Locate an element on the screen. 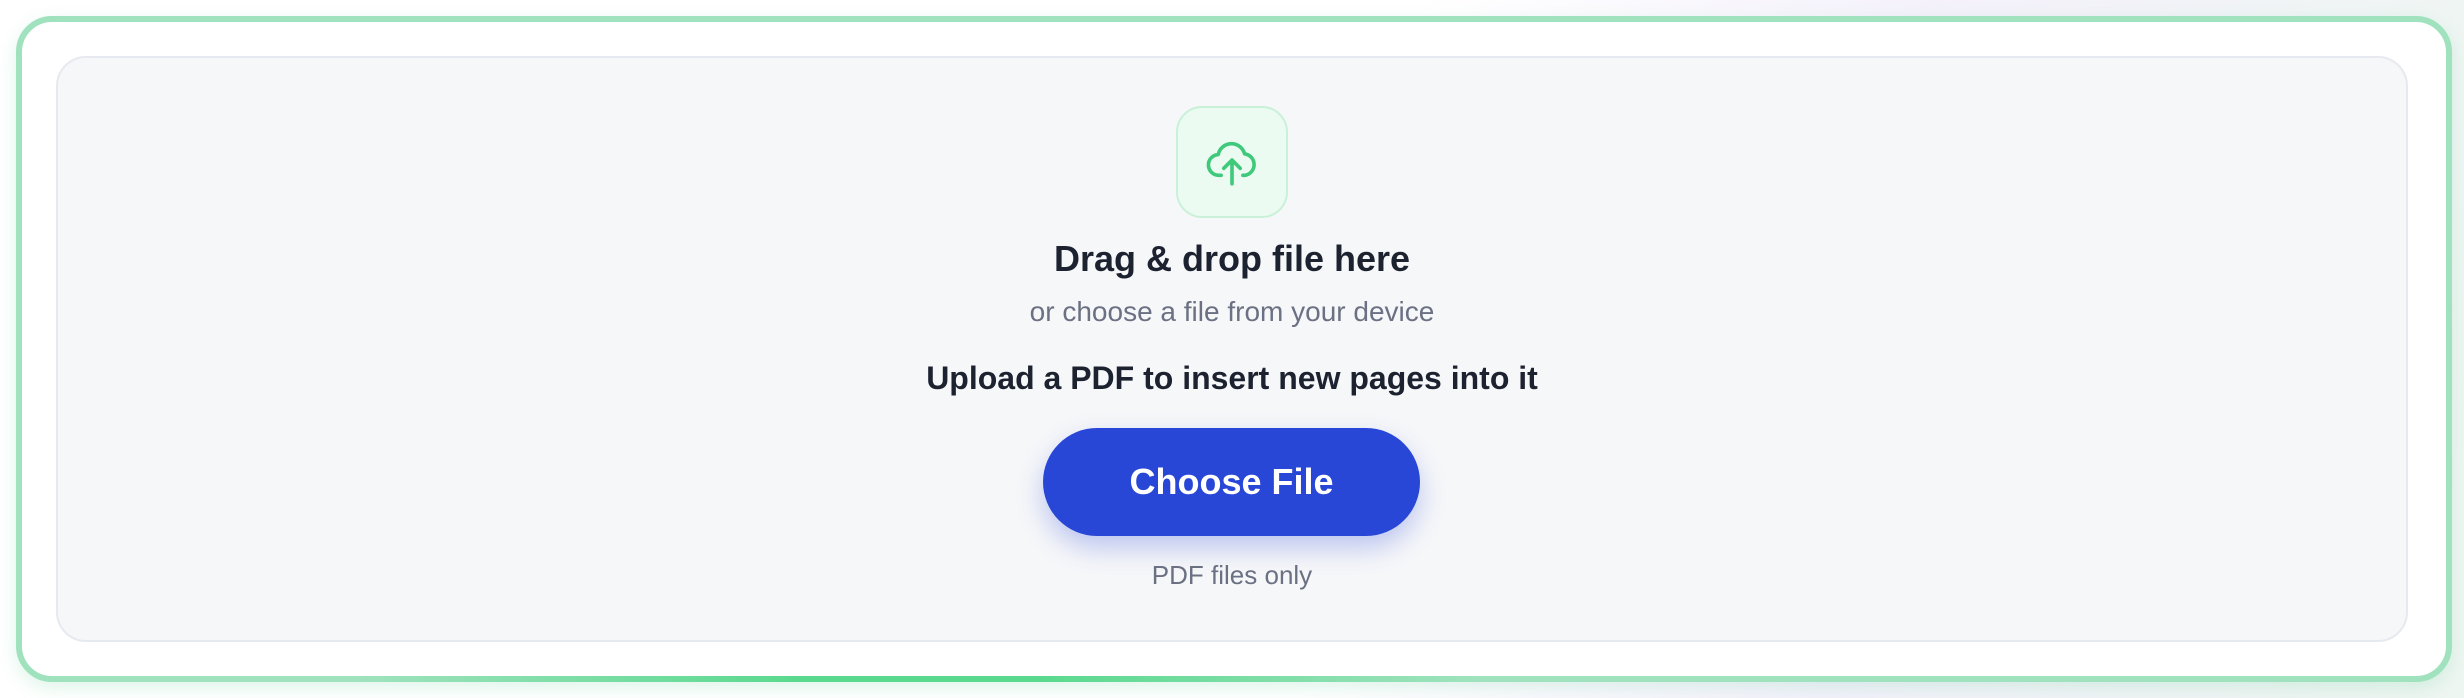 This screenshot has height=698, width=2464. dropzone-subline: or choose a file from your device is located at coordinates (1232, 311).